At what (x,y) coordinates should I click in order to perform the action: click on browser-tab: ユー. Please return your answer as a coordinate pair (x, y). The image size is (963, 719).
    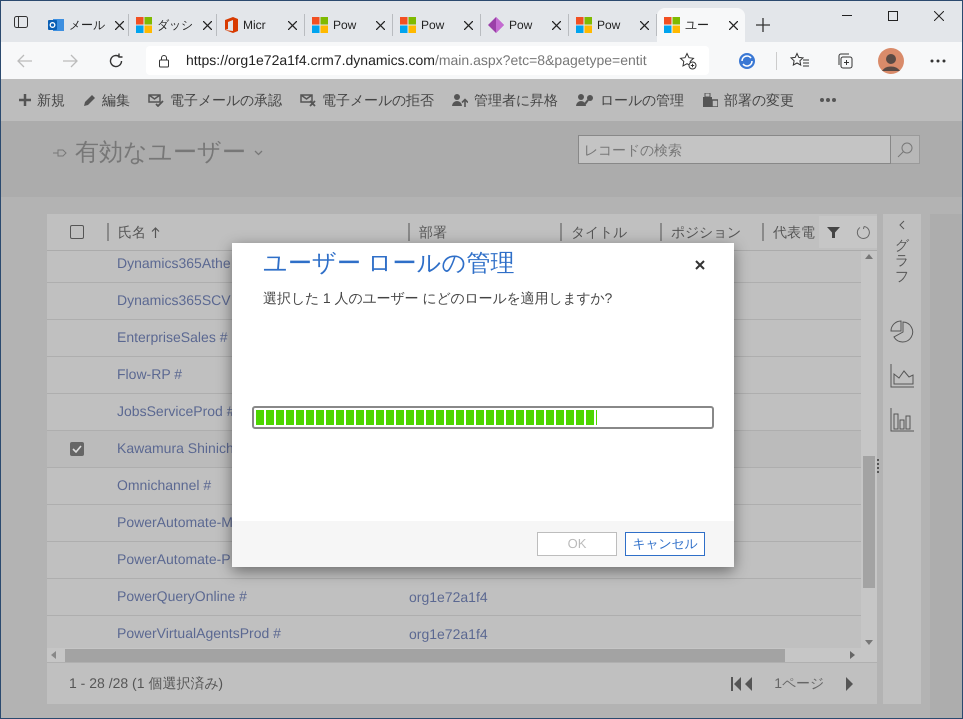
    Looking at the image, I should click on (701, 25).